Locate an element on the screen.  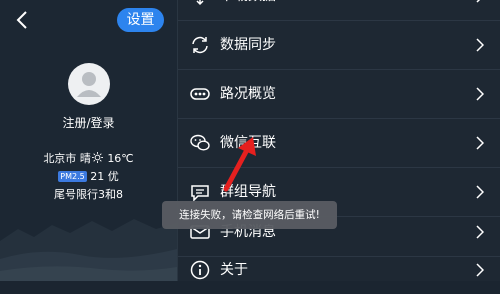
city-name: 北京市 is located at coordinates (60, 158).